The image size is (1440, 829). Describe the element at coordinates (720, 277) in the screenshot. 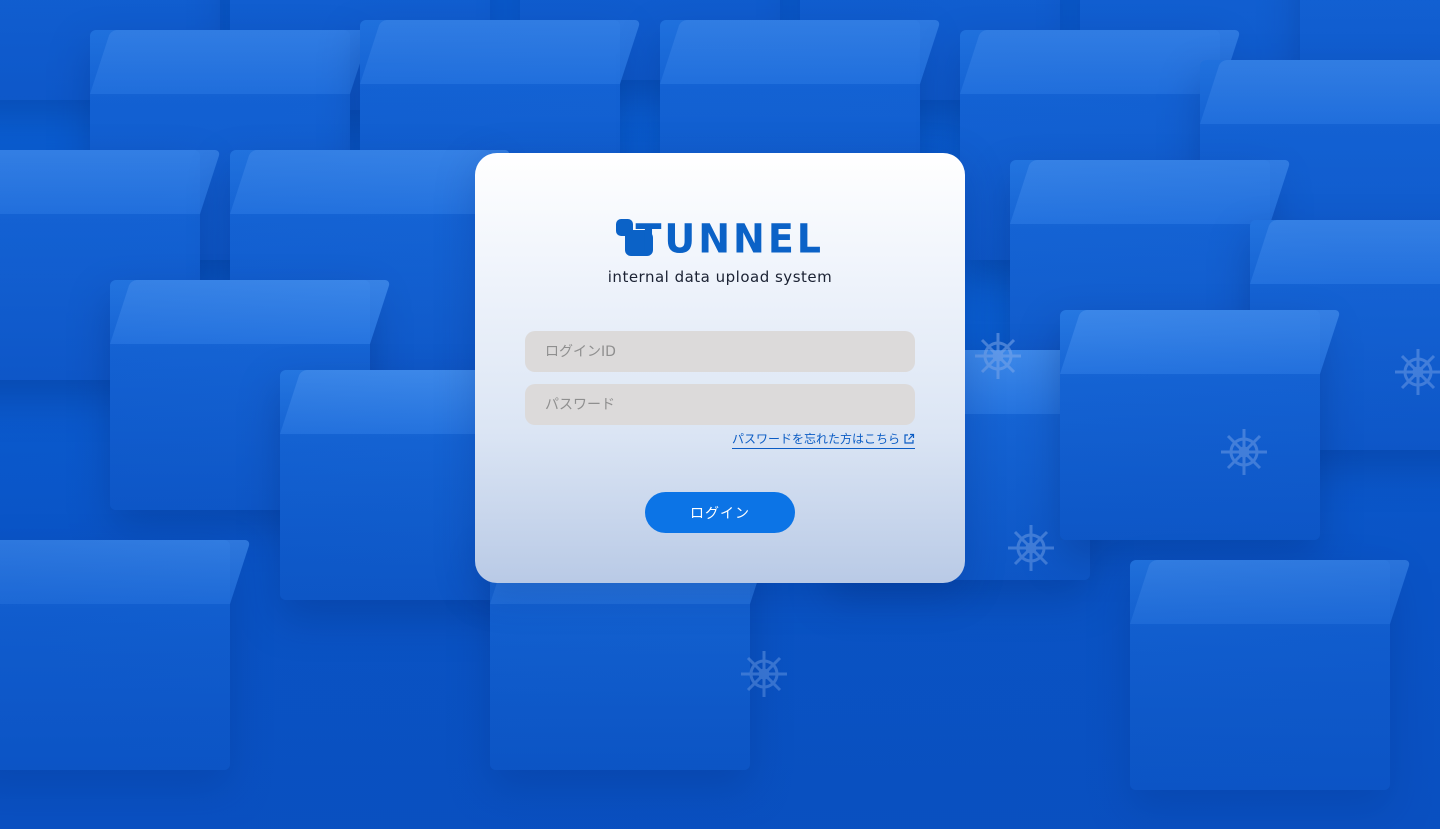

I see `tagline: internal data upload system` at that location.